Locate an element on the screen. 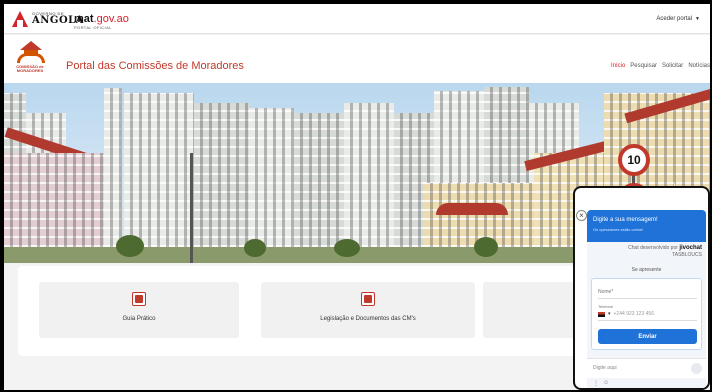  card-guia-pratico: Guia Prático is located at coordinates (139, 310).